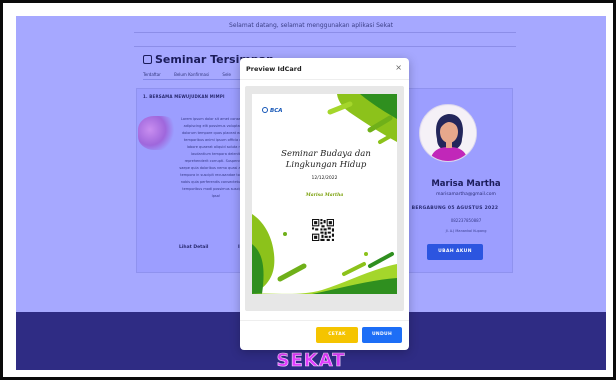  Describe the element at coordinates (455, 208) in the screenshot. I see `profile-join-date: BERGABUNG 05 AGUSTUS 2022` at that location.